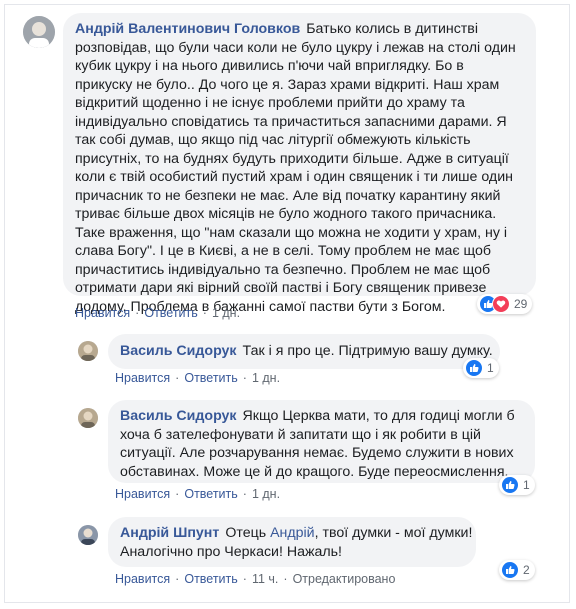 The image size is (576, 609). I want to click on reactions-badge: 2, so click(517, 570).